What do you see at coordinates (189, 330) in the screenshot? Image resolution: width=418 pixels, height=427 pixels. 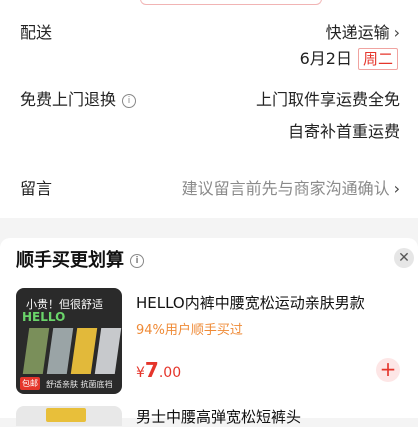 I see `product-subtitle: 94%用户顺手买过` at bounding box center [189, 330].